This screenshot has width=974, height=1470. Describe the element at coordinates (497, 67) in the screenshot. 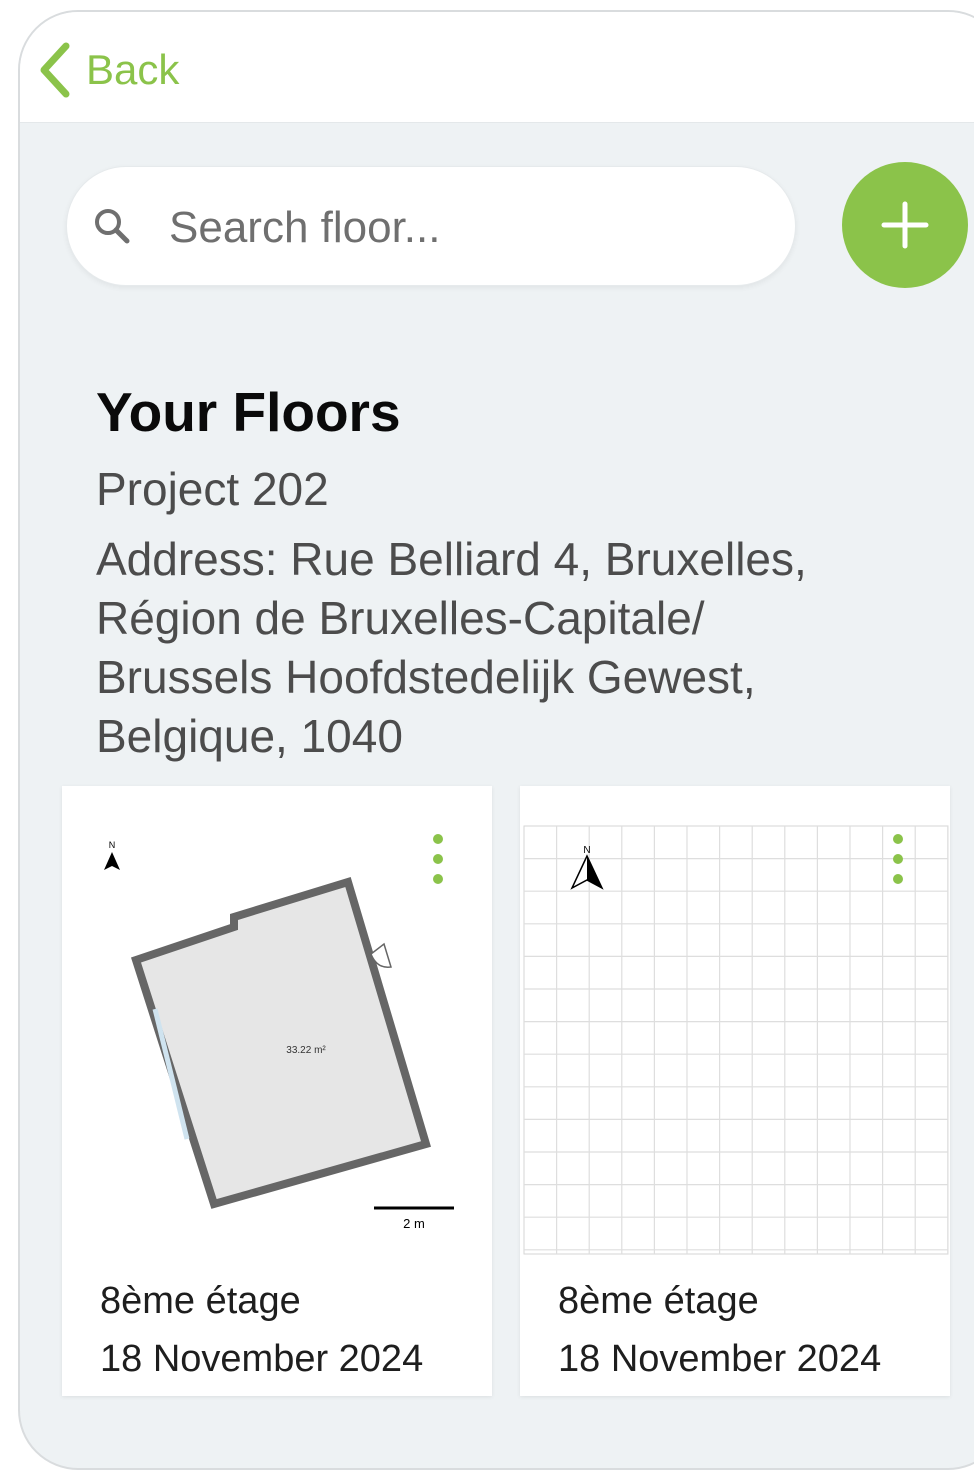

I see `navigation-bar: Back` at that location.